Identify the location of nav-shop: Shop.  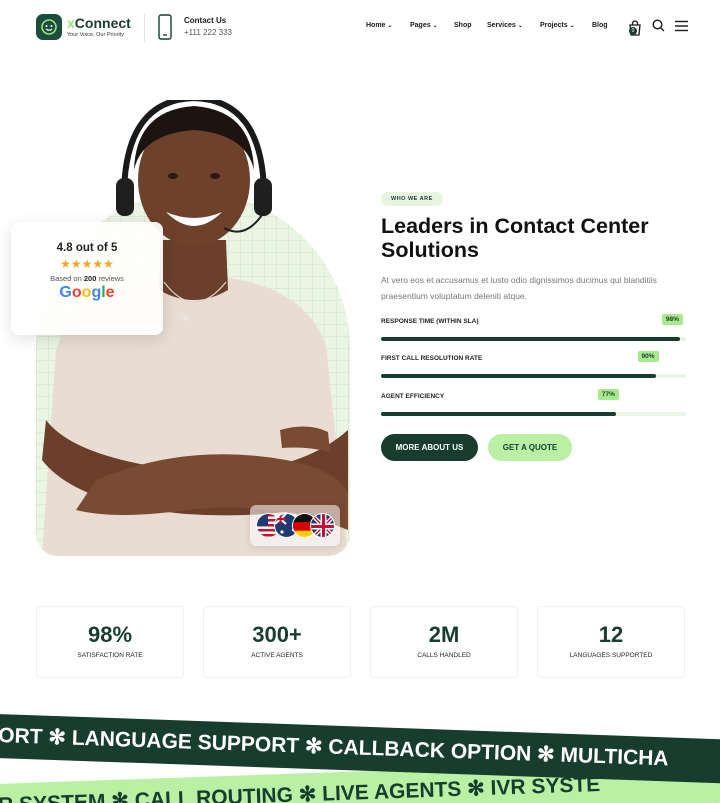
(470, 25).